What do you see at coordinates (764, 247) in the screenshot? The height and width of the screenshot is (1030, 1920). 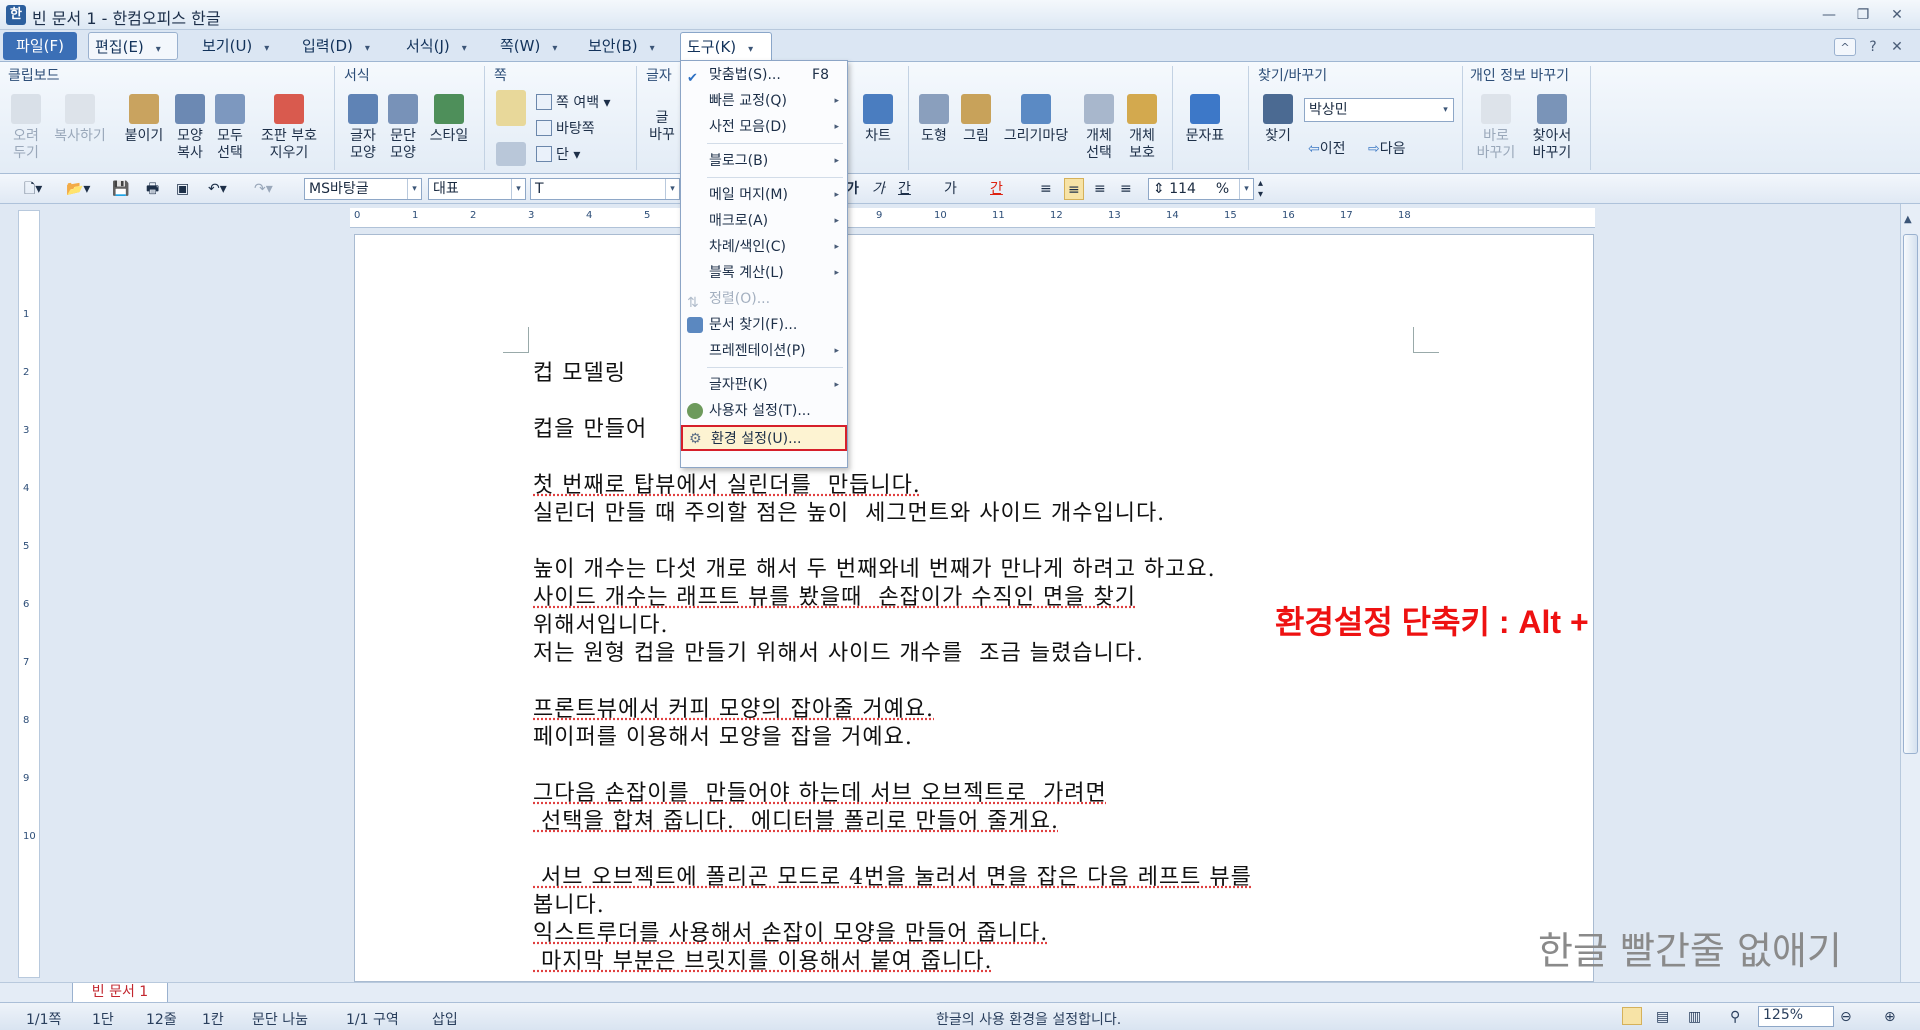 I see `menu-item-toc-index: 차례/색인(C) ▸` at bounding box center [764, 247].